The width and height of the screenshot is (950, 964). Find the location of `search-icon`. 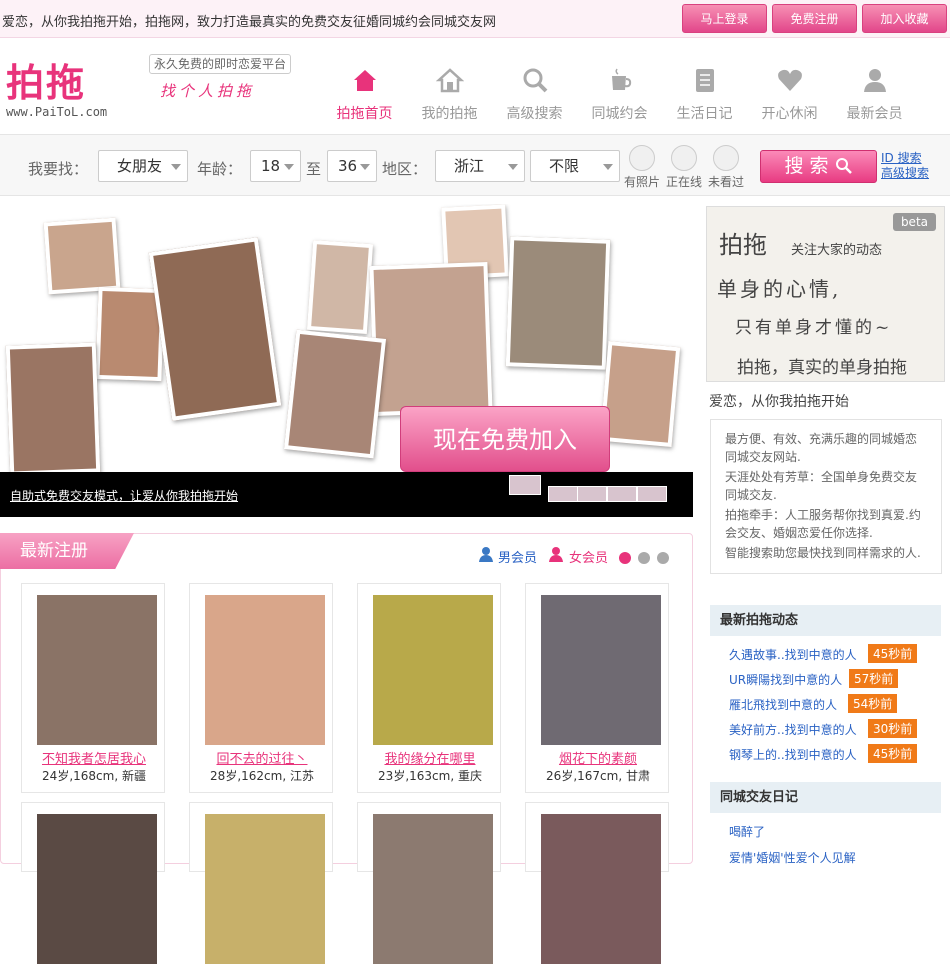

search-icon is located at coordinates (843, 166).